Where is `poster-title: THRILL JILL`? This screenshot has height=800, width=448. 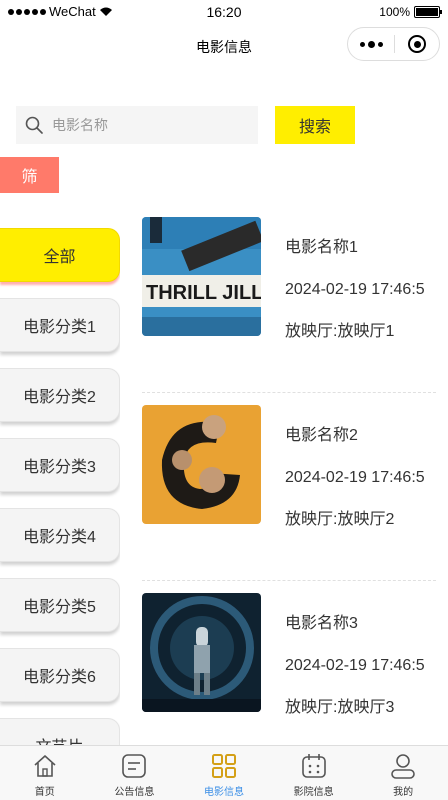 poster-title: THRILL JILL is located at coordinates (203, 293).